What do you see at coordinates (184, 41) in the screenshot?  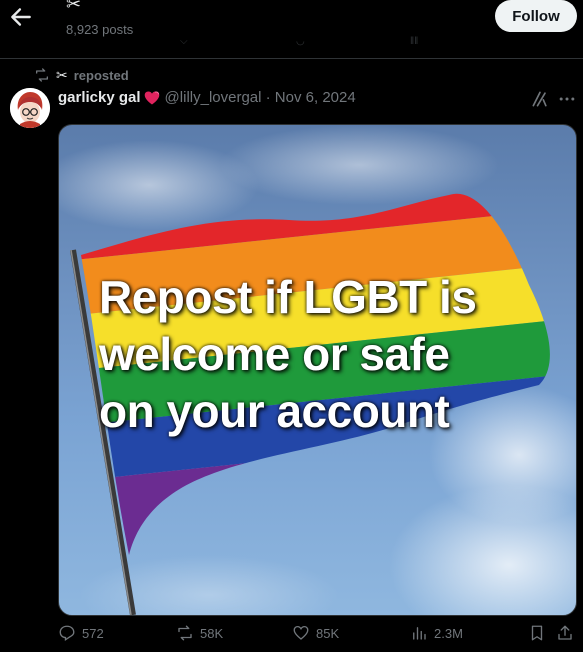 I see `faded-reply-icon: ⌵` at bounding box center [184, 41].